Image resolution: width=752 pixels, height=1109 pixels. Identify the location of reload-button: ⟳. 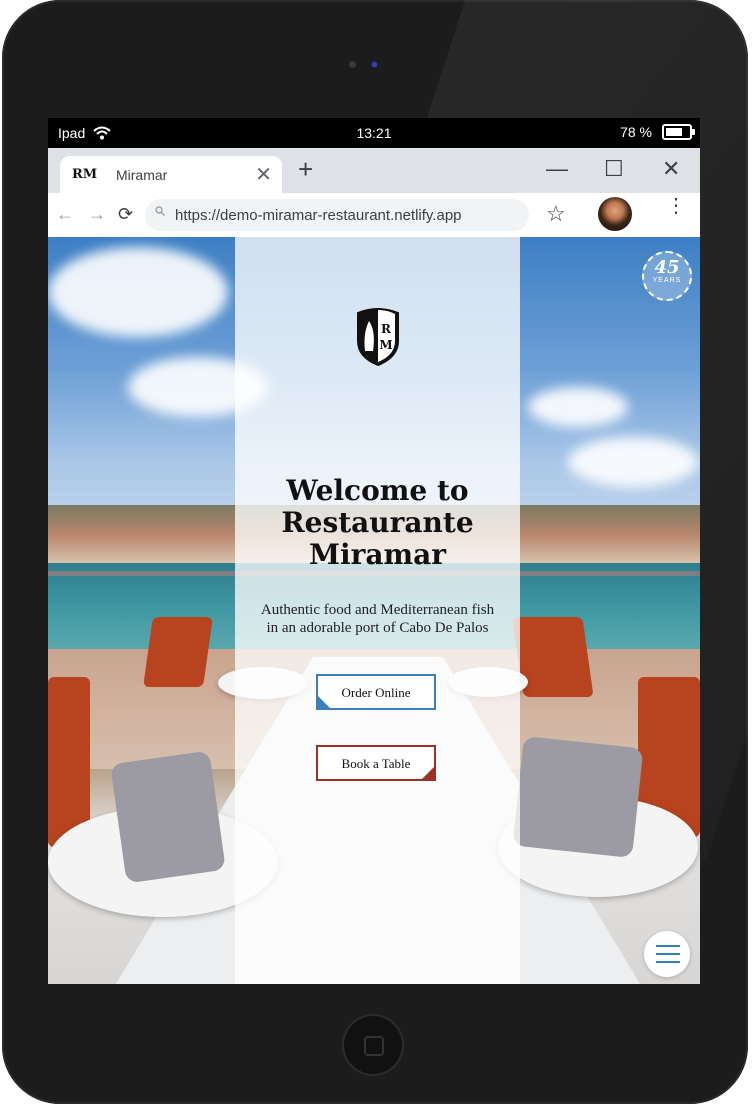
(125, 214).